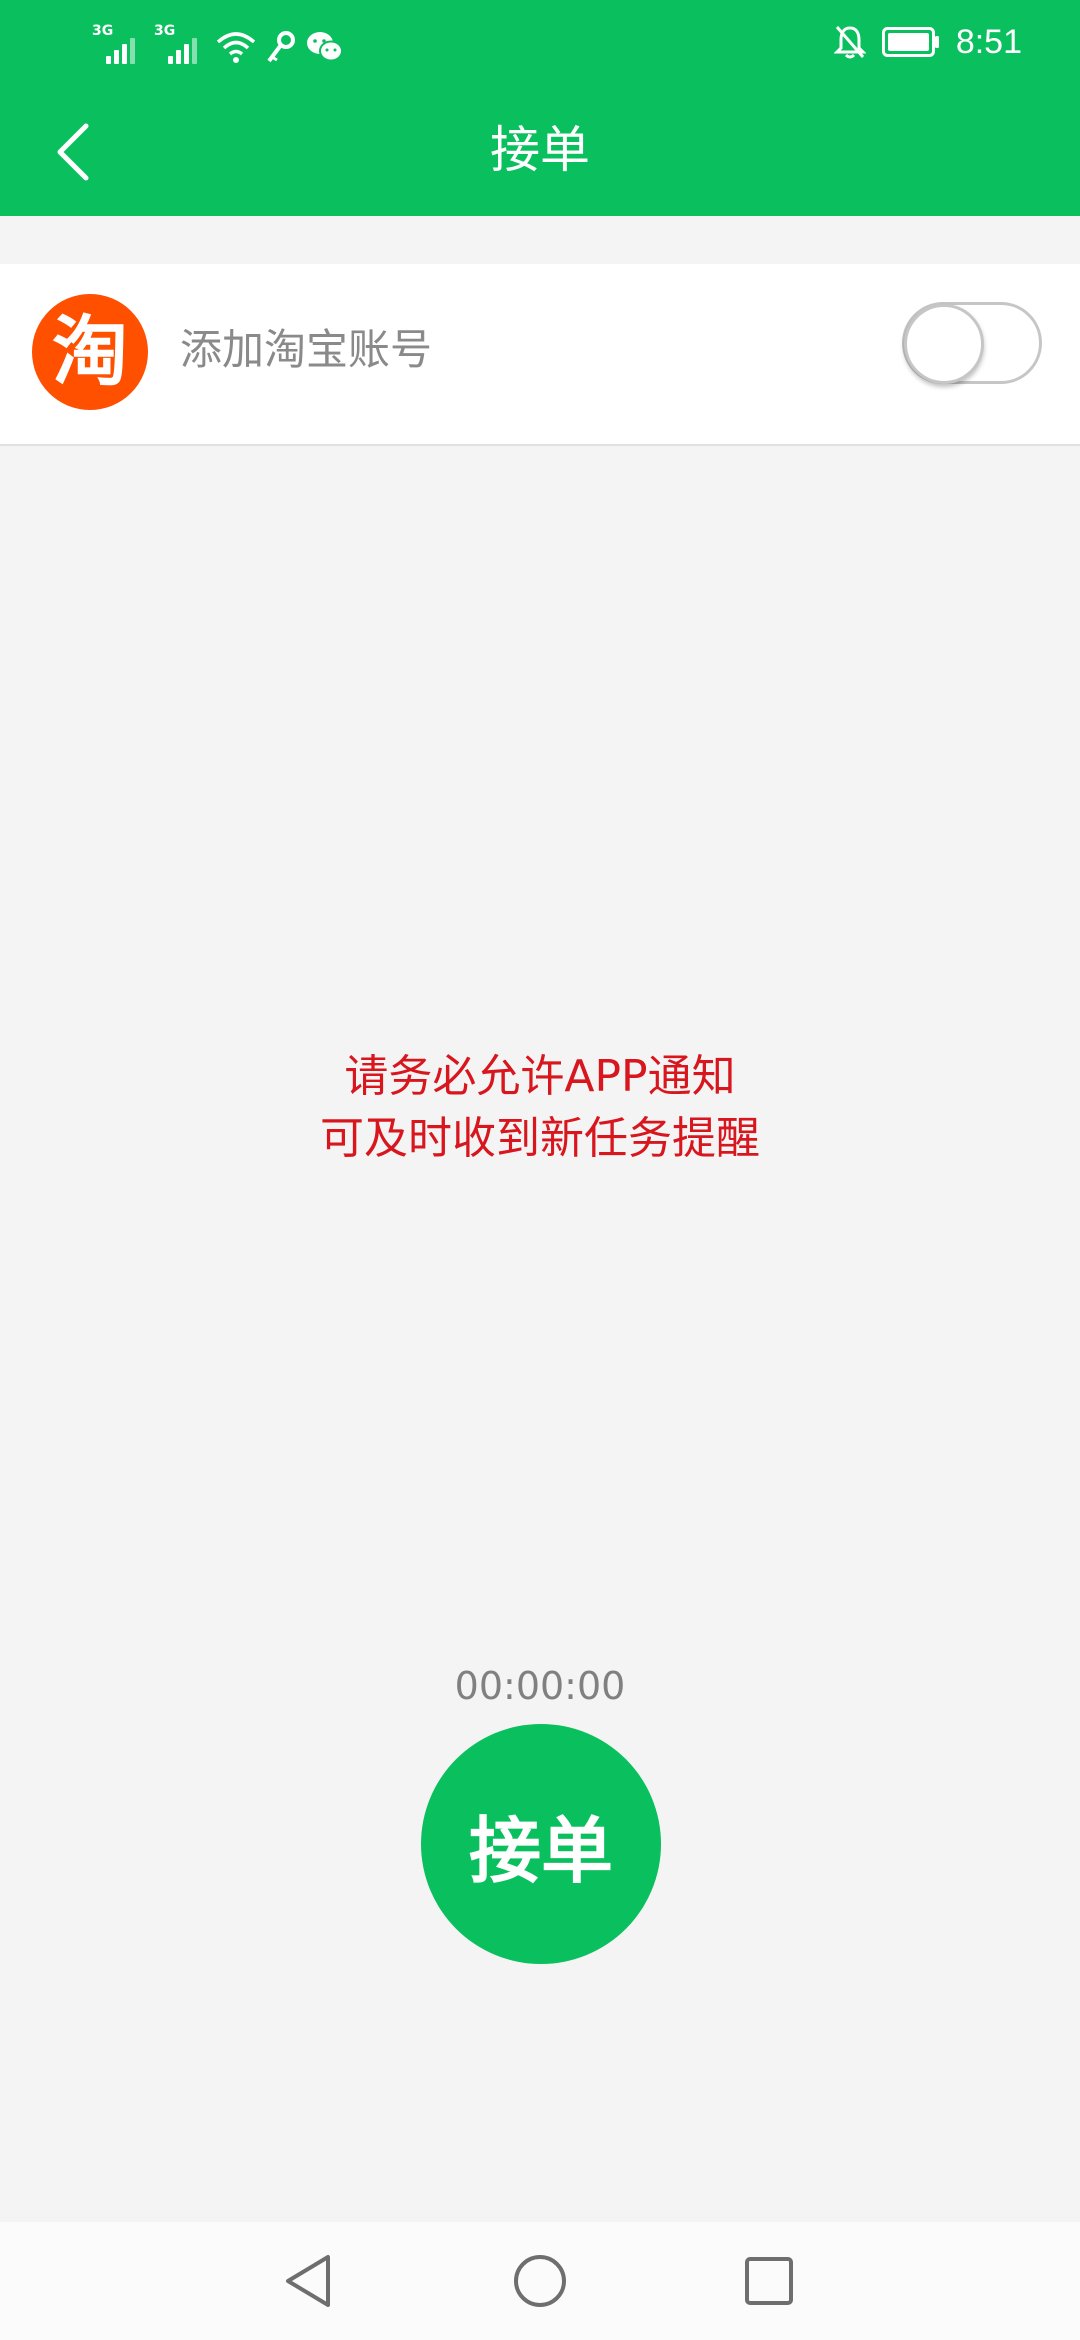  I want to click on app-header: 3G 3G 8:51 接单, so click(540, 108).